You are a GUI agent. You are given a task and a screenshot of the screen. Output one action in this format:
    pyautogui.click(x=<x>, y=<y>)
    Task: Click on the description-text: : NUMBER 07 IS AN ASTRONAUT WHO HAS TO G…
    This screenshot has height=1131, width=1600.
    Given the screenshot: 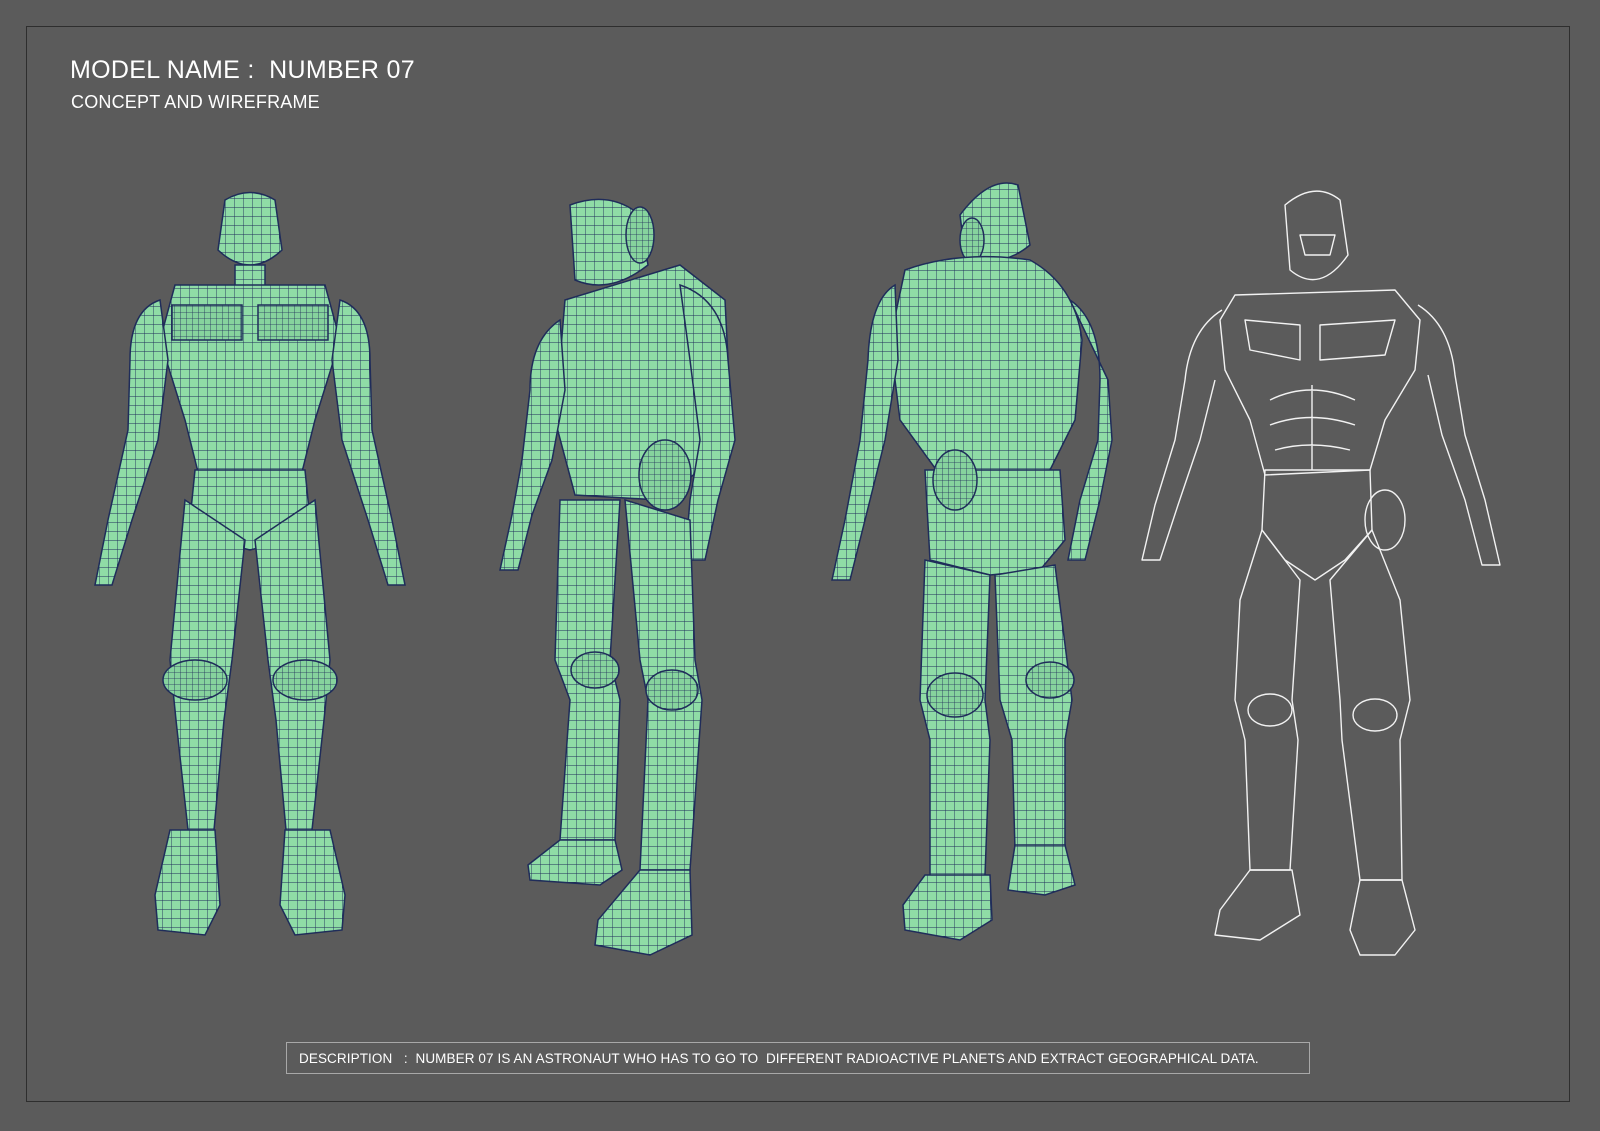 What is the action you would take?
    pyautogui.click(x=831, y=1058)
    